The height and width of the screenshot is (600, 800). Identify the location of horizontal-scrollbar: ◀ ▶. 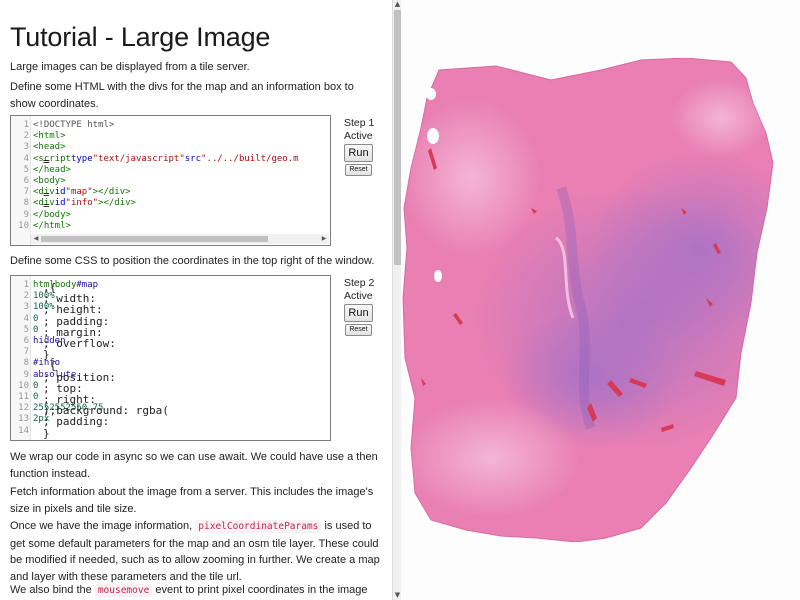
(180, 239).